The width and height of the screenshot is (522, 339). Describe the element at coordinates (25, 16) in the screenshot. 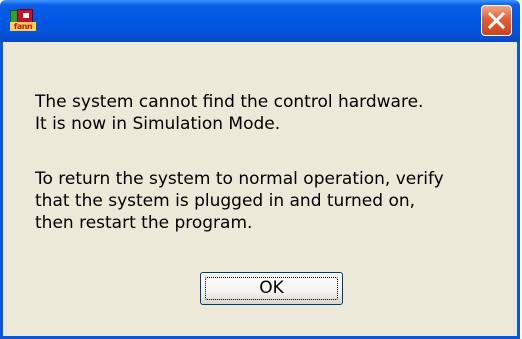

I see `app-icon-red-block` at that location.